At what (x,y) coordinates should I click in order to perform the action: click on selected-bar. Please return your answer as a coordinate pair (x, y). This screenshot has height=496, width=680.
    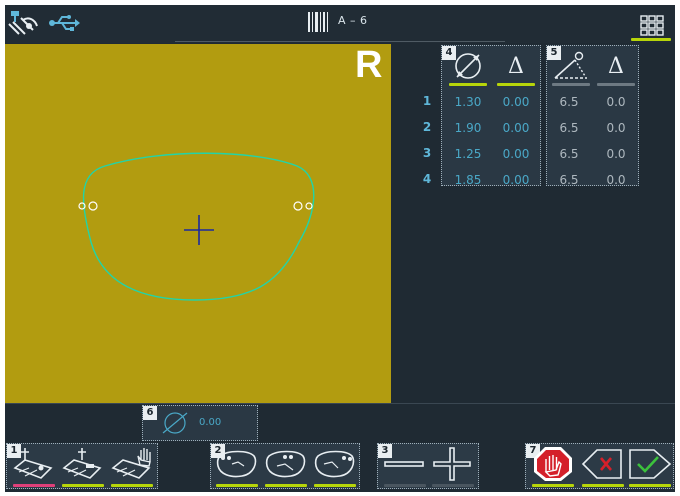
    Looking at the image, I should click on (34, 485).